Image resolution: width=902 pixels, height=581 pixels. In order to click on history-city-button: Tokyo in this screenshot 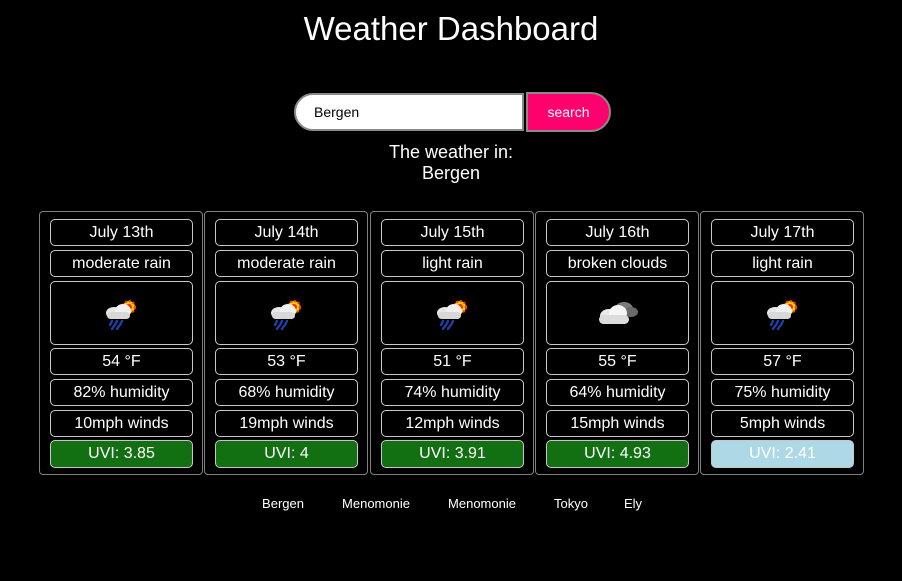, I will do `click(571, 504)`.